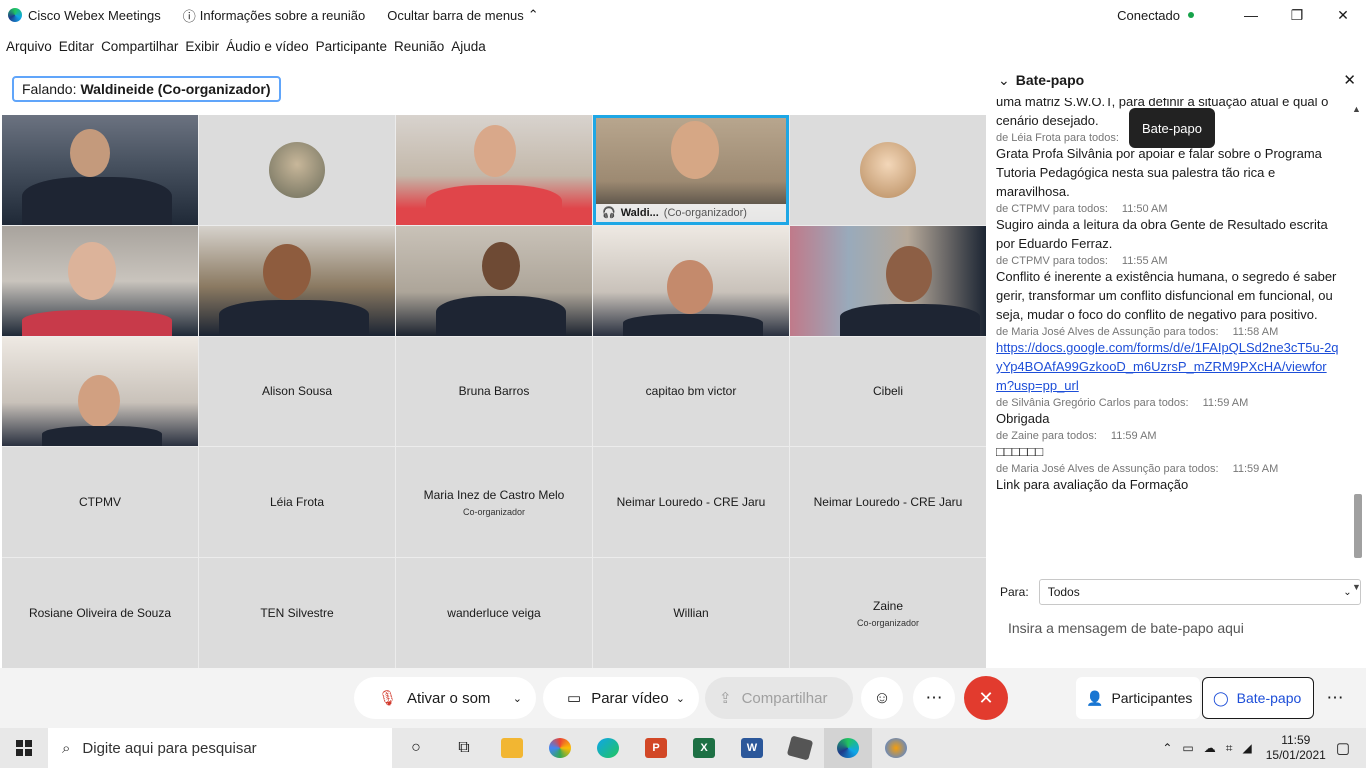 This screenshot has height=768, width=1366. Describe the element at coordinates (267, 46) in the screenshot. I see `menu-audio-video: Áudio e vídeo` at that location.